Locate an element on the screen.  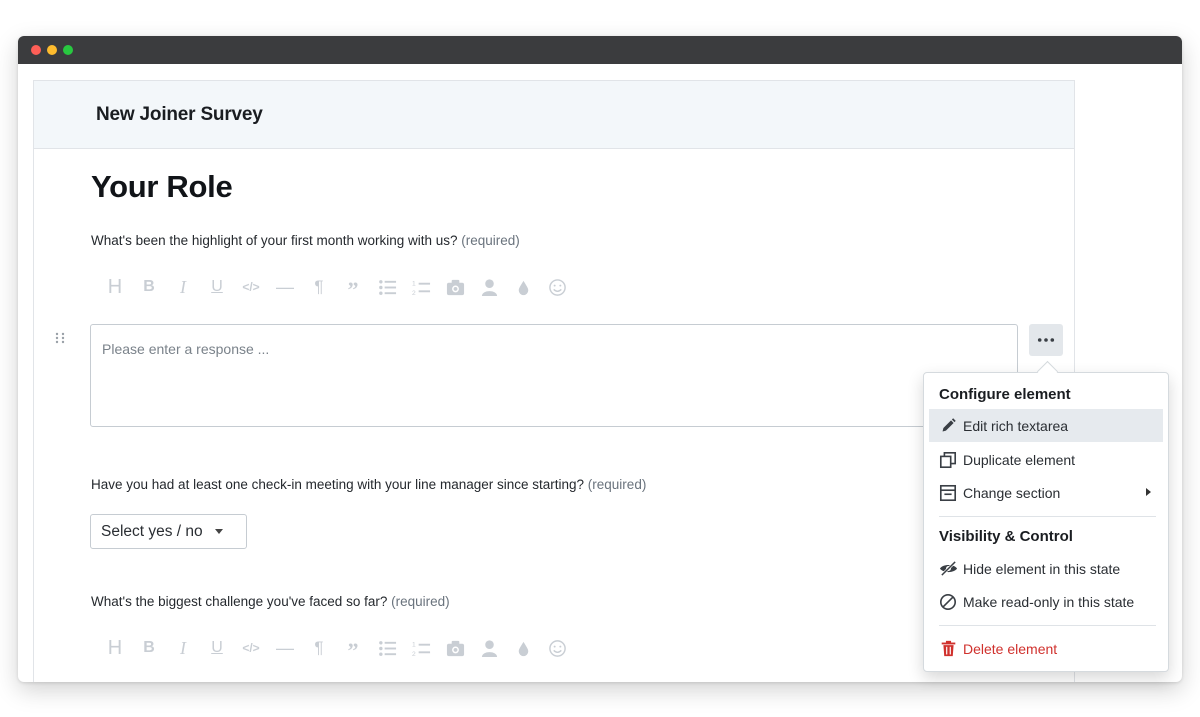
menu-item-label: Make read-only in this state is located at coordinates (1049, 601).